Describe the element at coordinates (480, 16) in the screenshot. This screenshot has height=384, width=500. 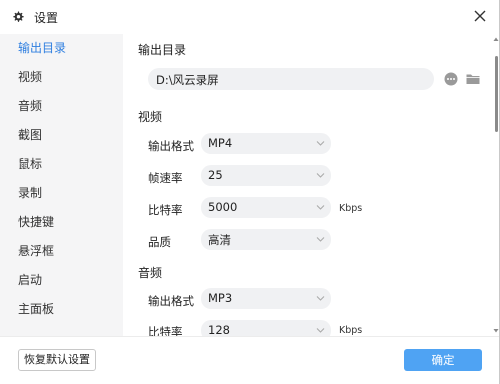
I see `close-icon` at that location.